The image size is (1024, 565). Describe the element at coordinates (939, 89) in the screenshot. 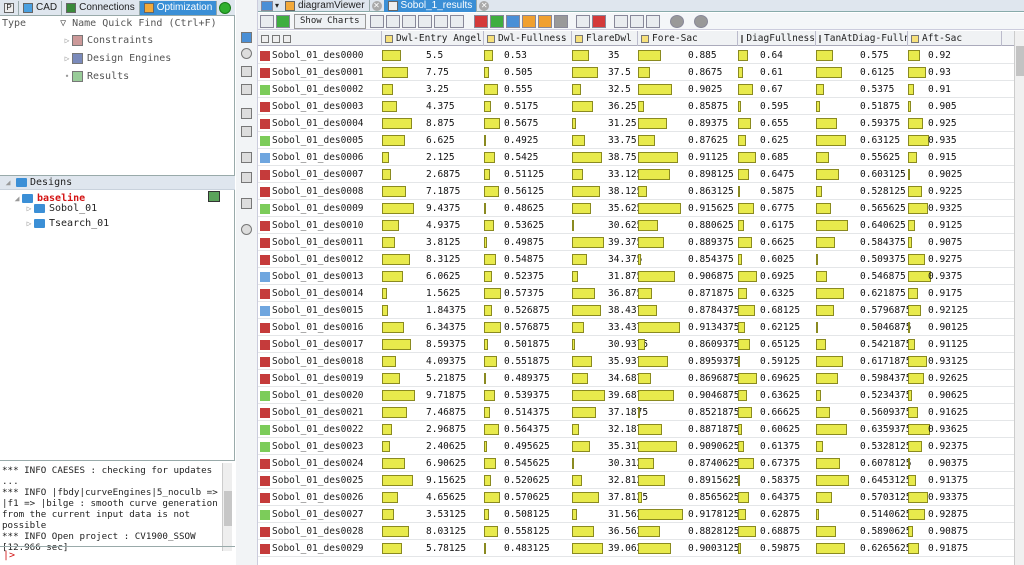

I see `cell-value: 0.91` at that location.